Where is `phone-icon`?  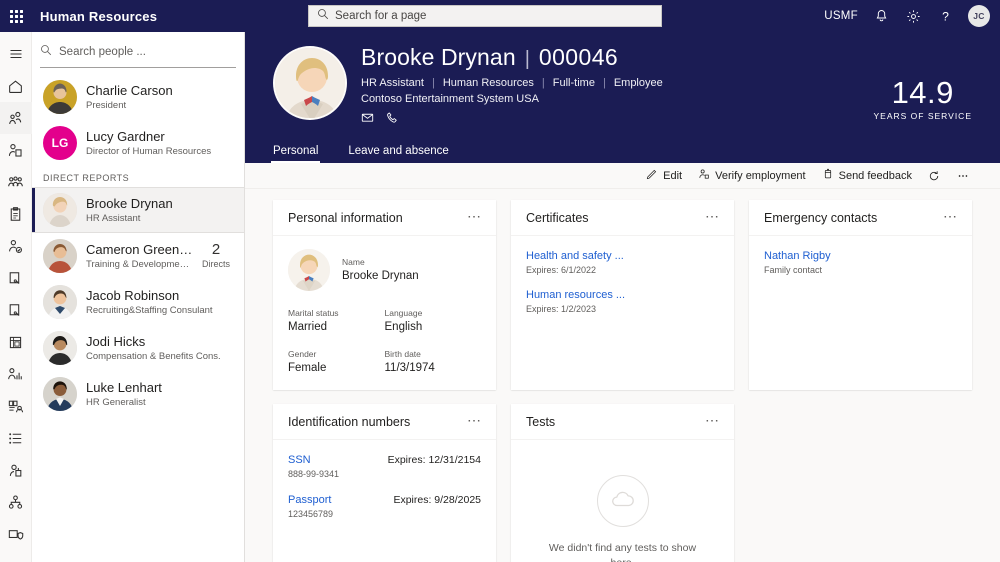
phone-icon is located at coordinates (392, 117).